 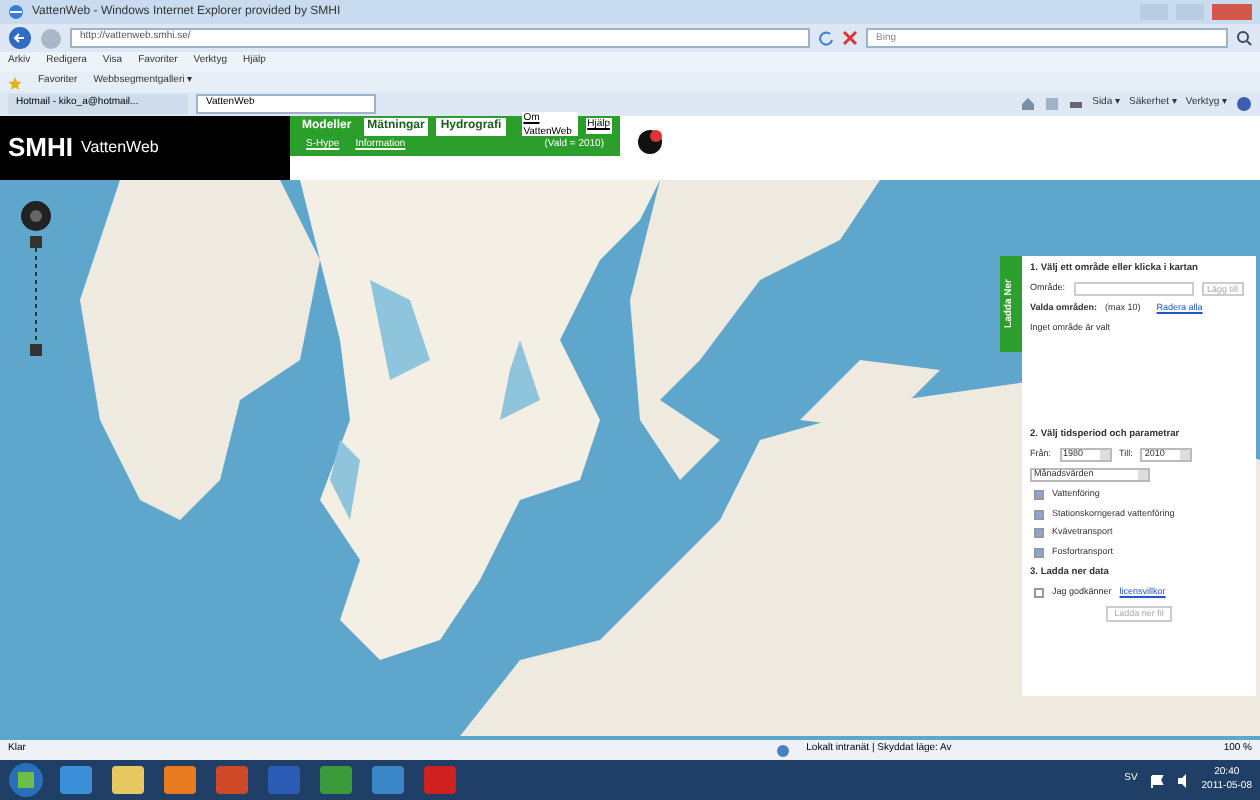 What do you see at coordinates (26, 780) in the screenshot?
I see `start-button-icon` at bounding box center [26, 780].